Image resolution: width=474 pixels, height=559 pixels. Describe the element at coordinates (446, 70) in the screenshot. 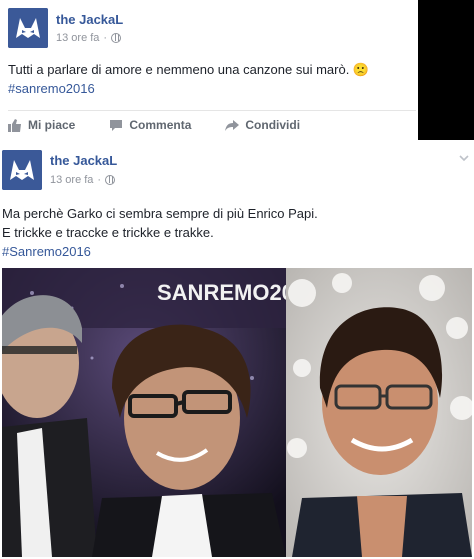

I see `black-margin` at that location.